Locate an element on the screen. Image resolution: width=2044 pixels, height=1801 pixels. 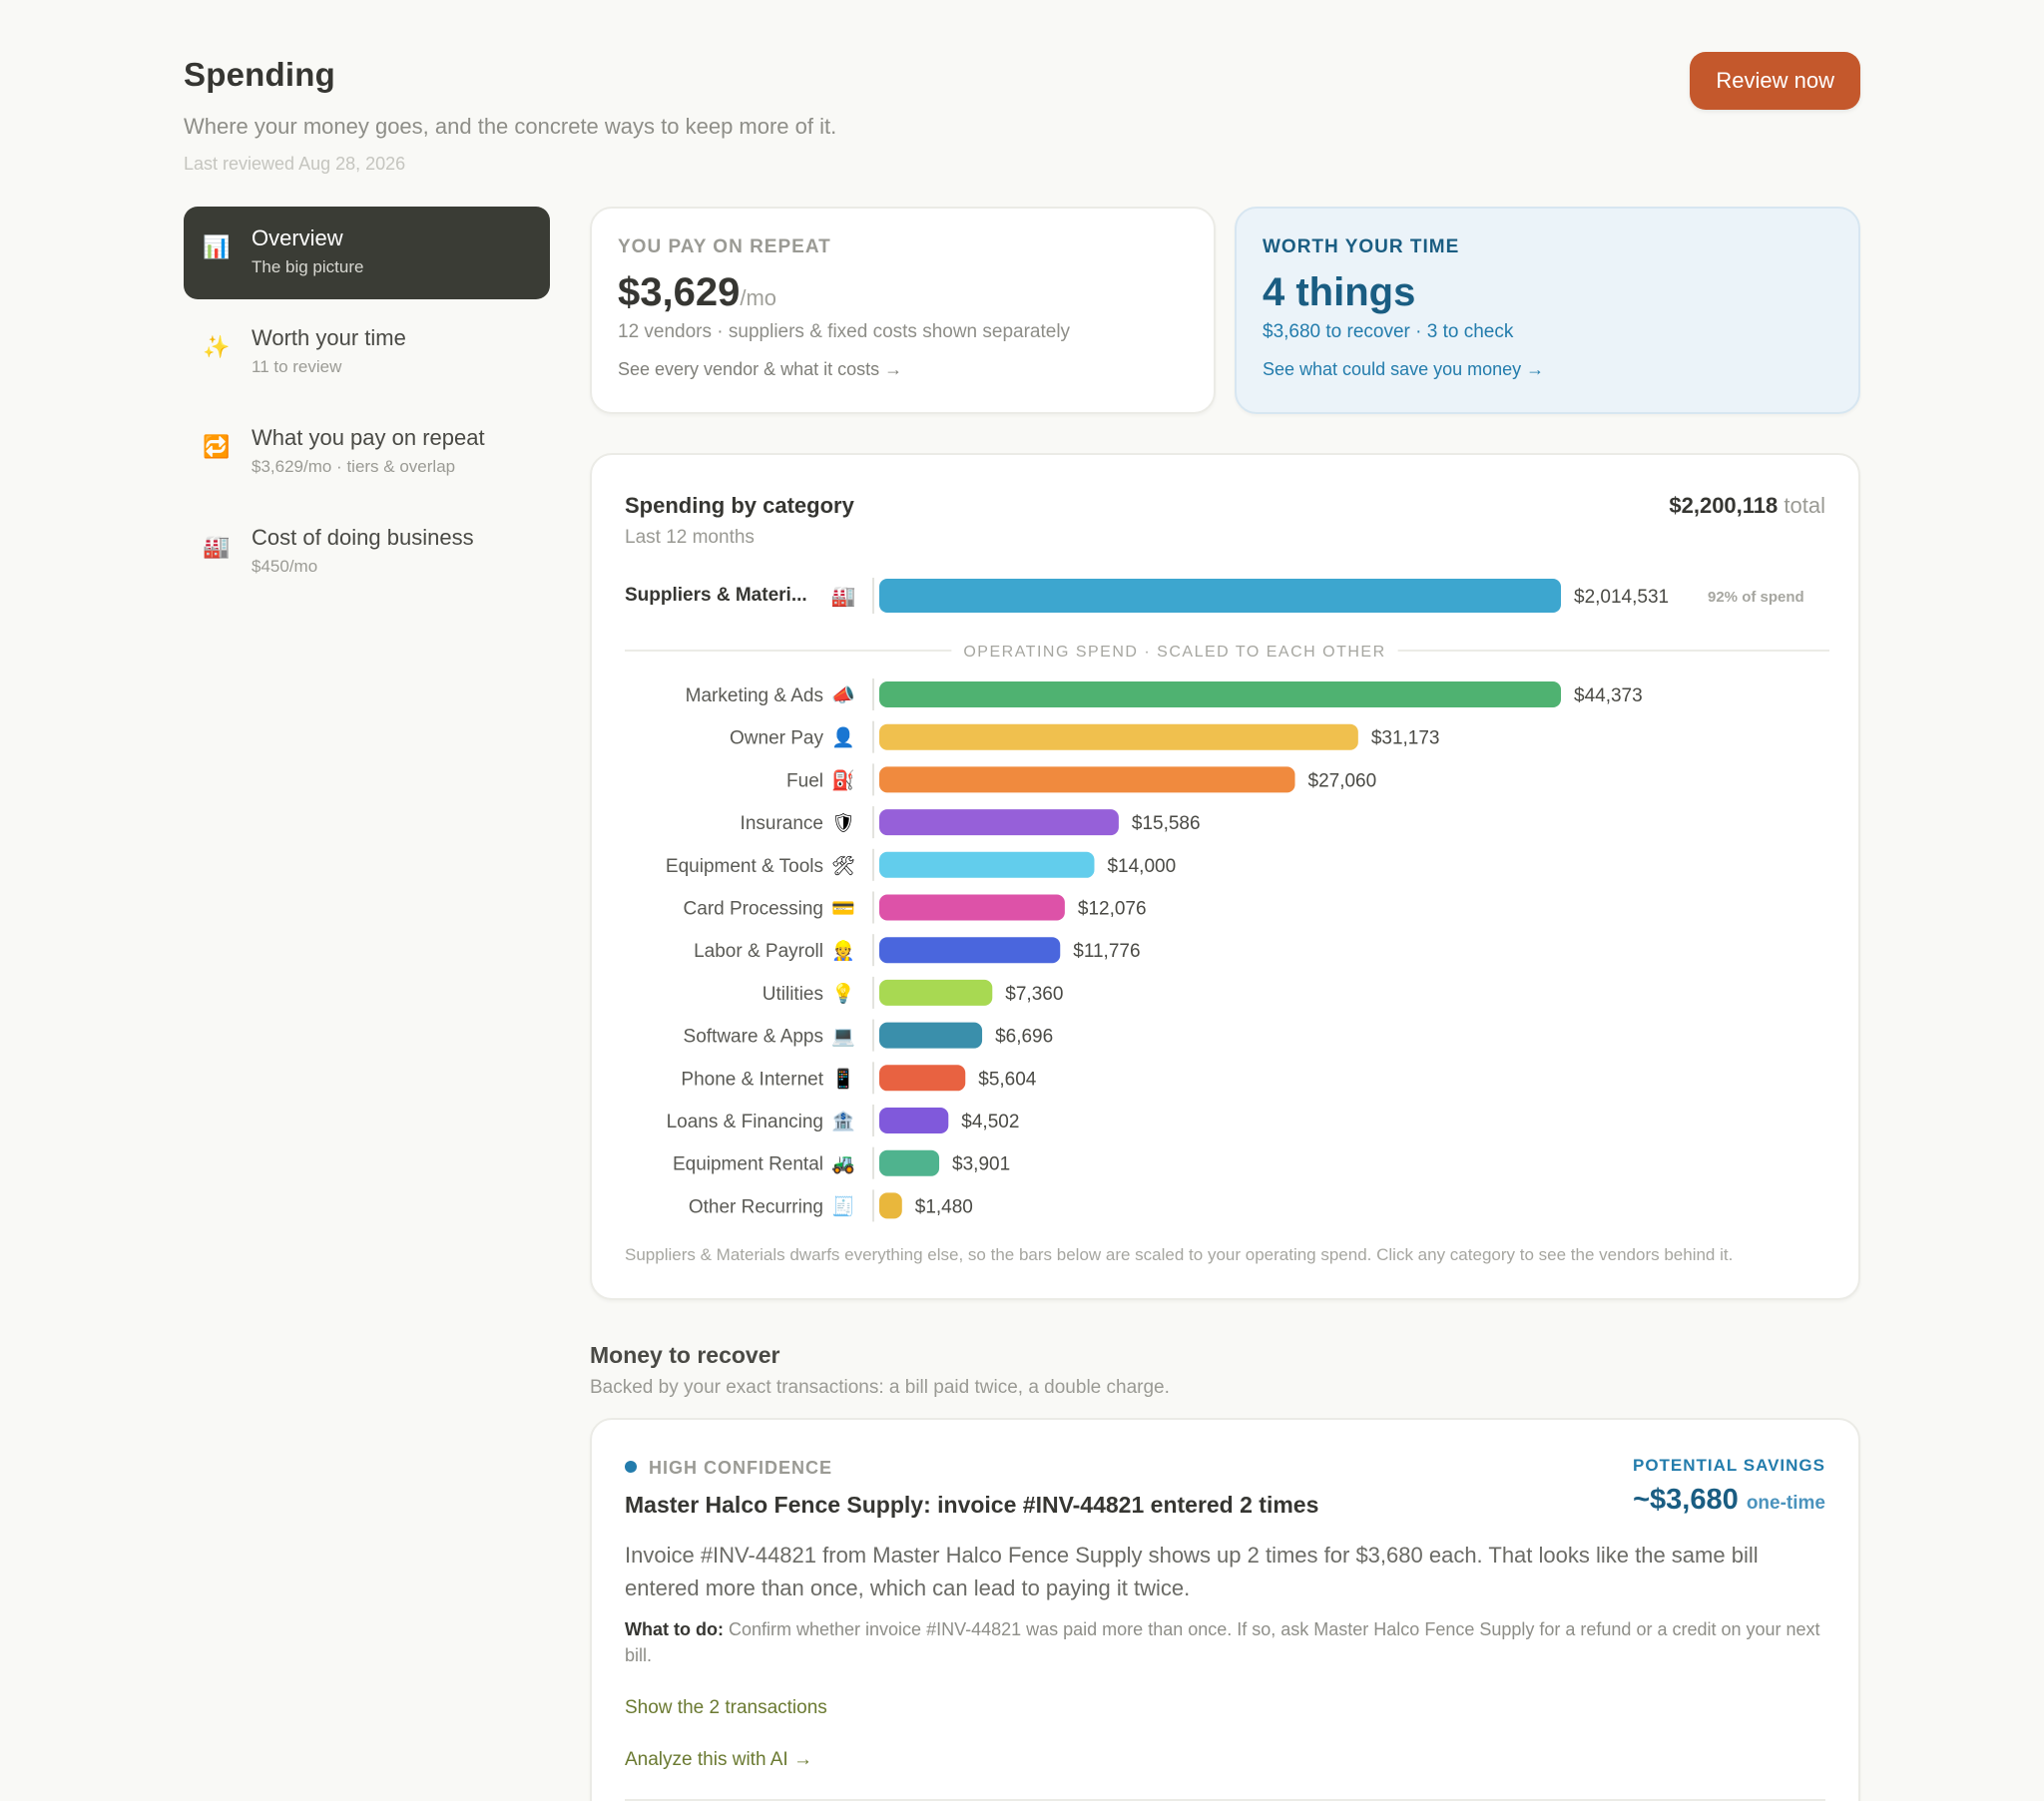
sidebar-item-subtitle: 11 to review is located at coordinates (297, 366).